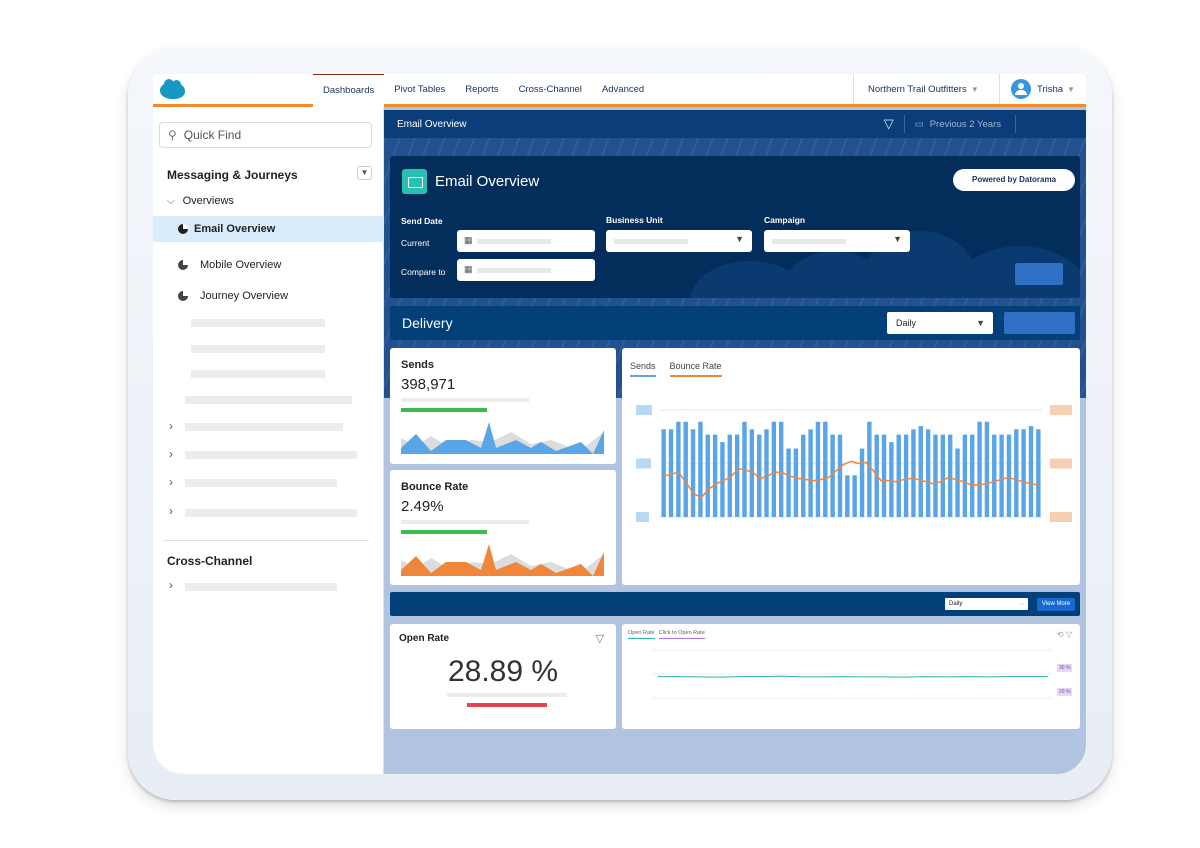 The height and width of the screenshot is (848, 1200). I want to click on business-unit-label: Business Unit, so click(634, 220).